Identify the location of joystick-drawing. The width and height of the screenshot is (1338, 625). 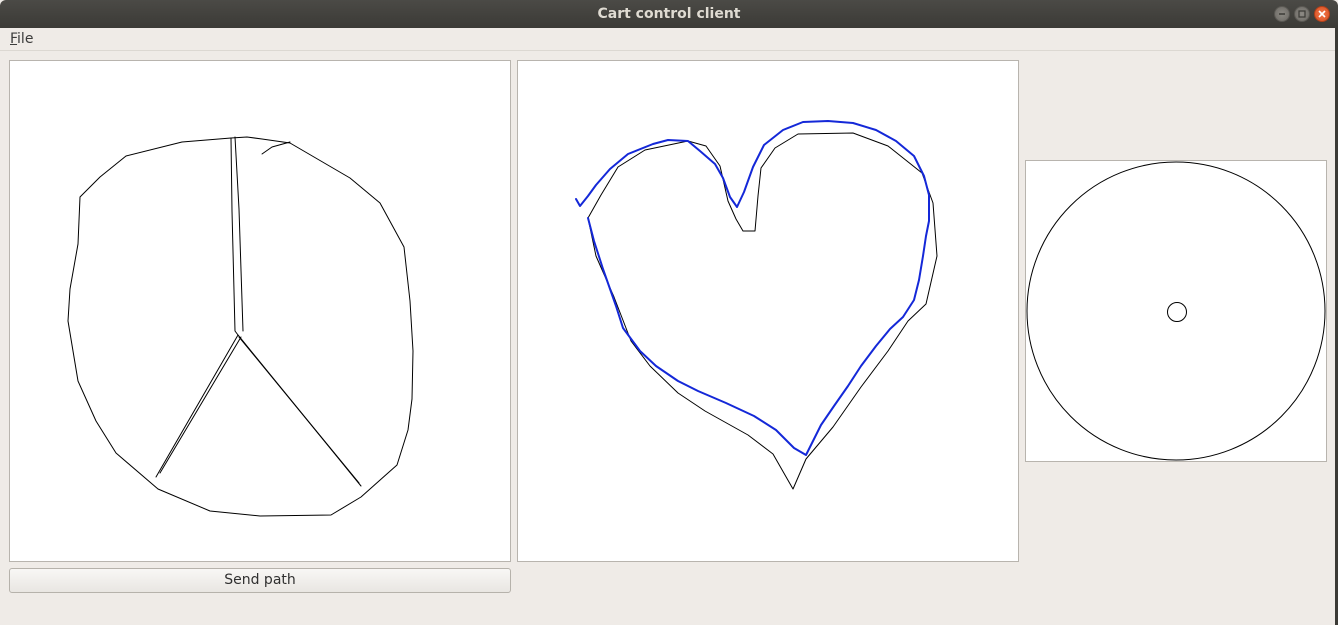
(1176, 311).